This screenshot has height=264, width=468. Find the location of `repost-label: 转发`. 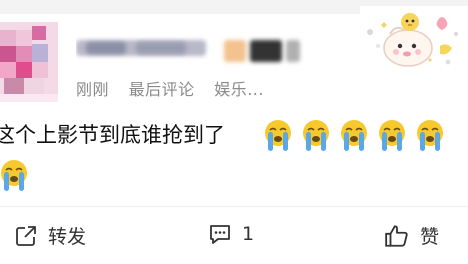

repost-label: 转发 is located at coordinates (67, 237).